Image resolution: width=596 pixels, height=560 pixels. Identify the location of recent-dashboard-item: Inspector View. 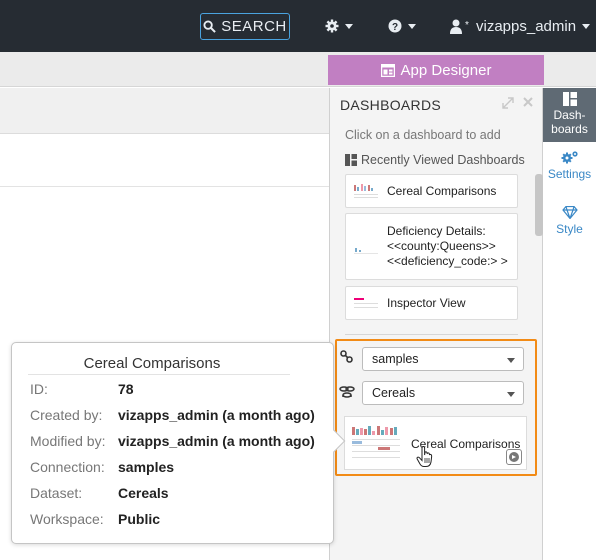
(431, 303).